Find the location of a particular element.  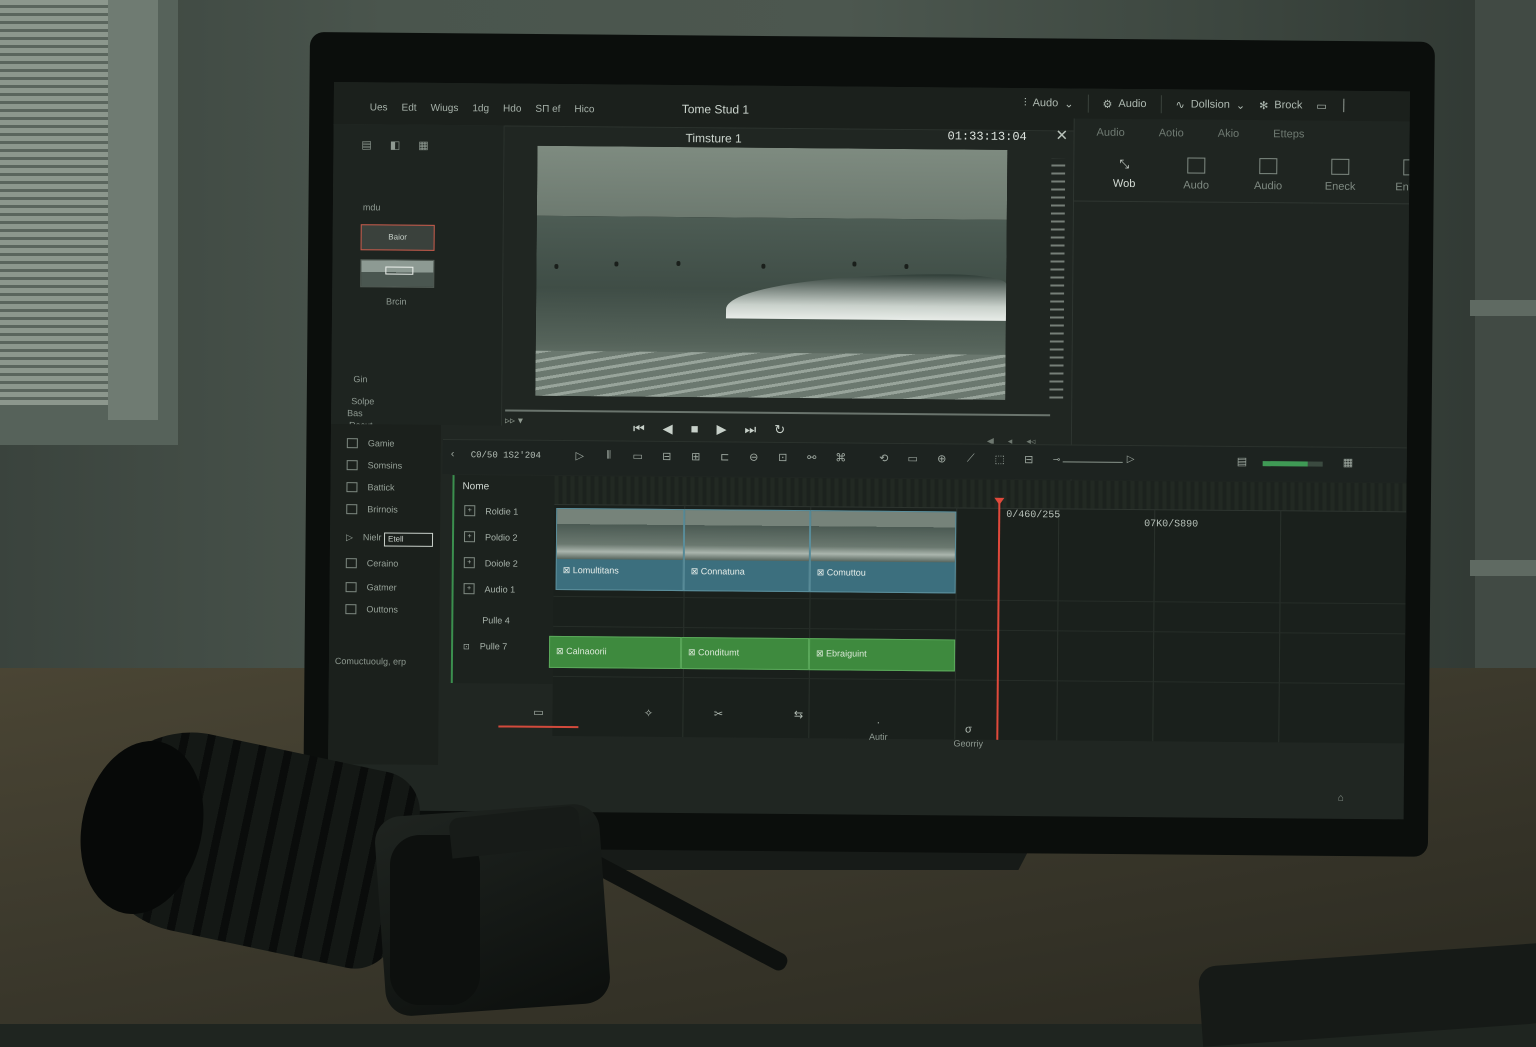

tab-etteps: Etteps is located at coordinates (1288, 134).